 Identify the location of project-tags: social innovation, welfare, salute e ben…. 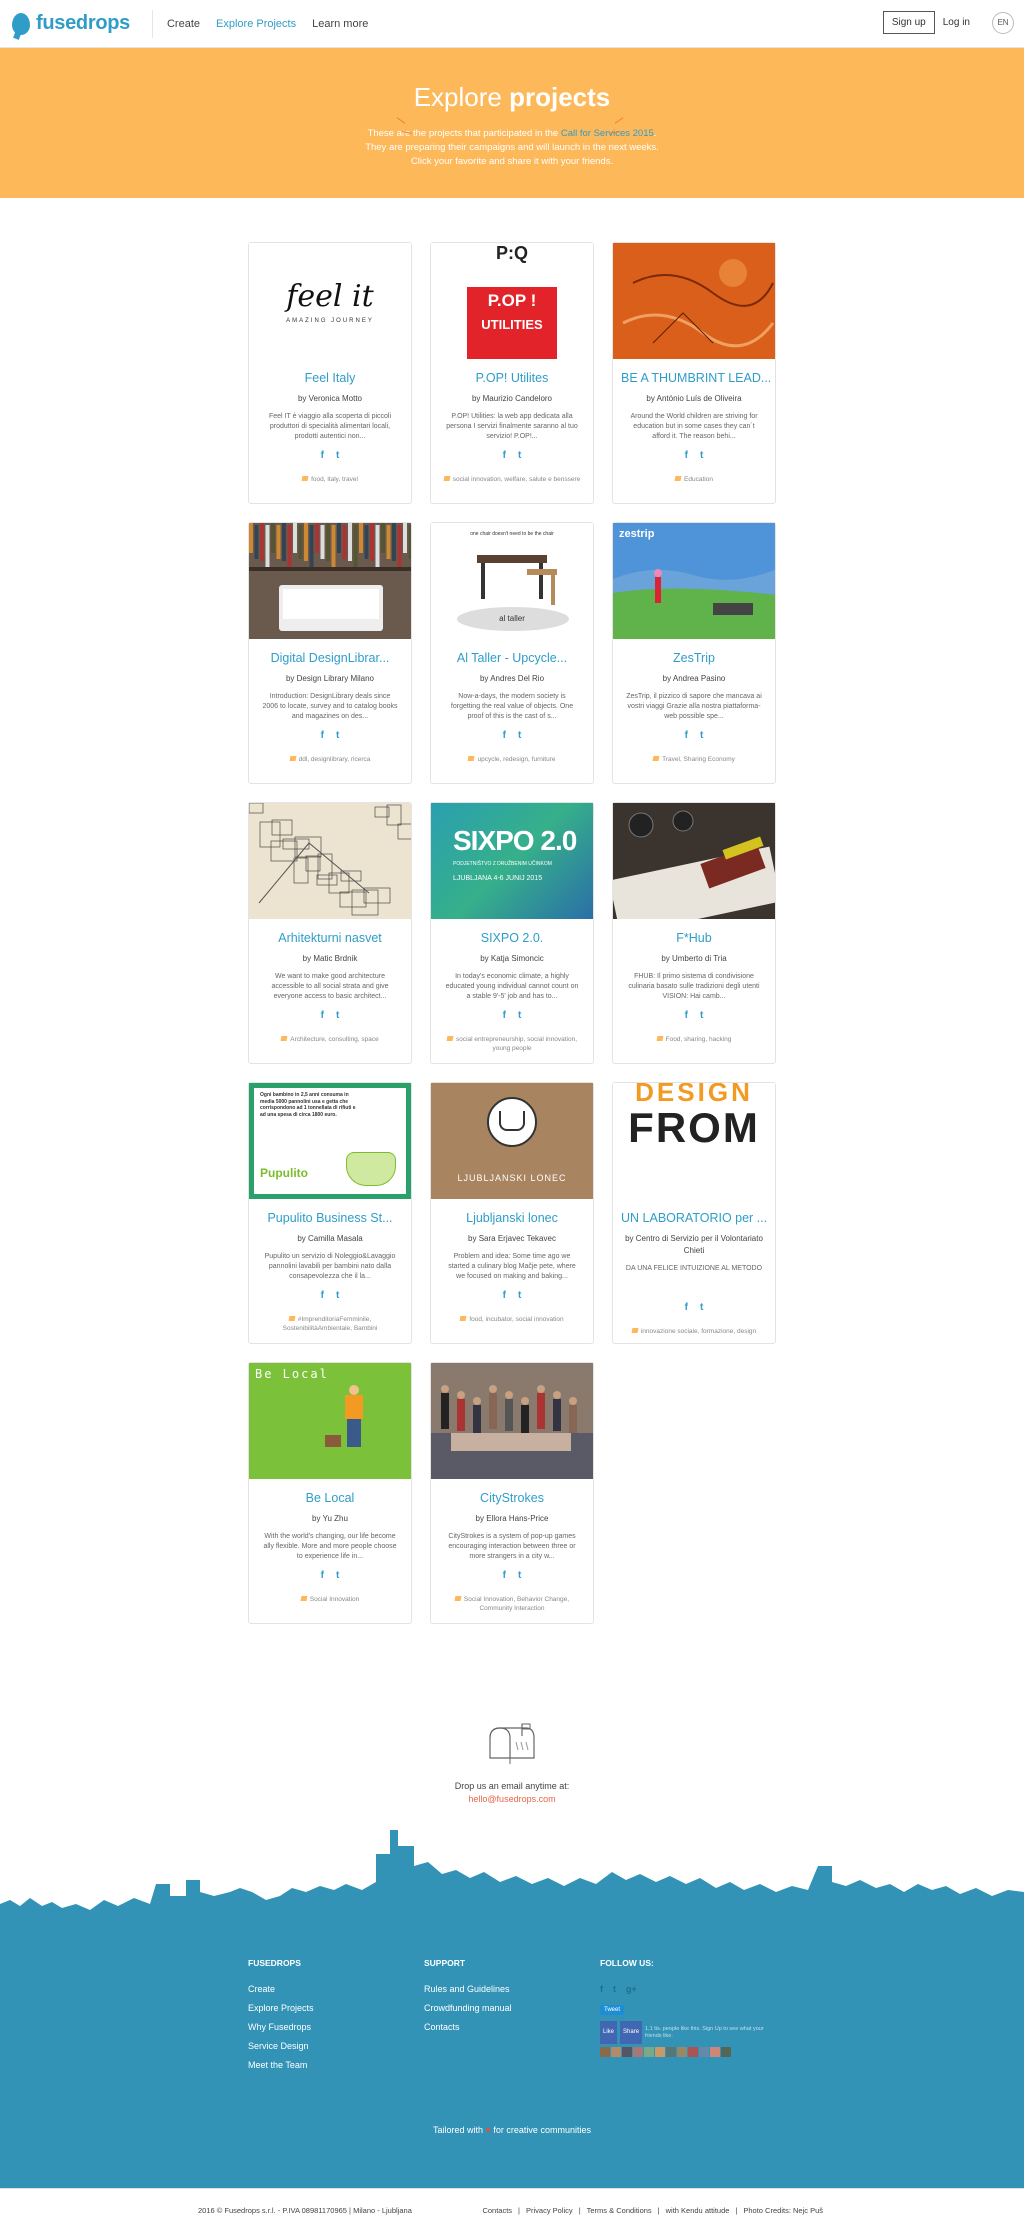
(512, 479).